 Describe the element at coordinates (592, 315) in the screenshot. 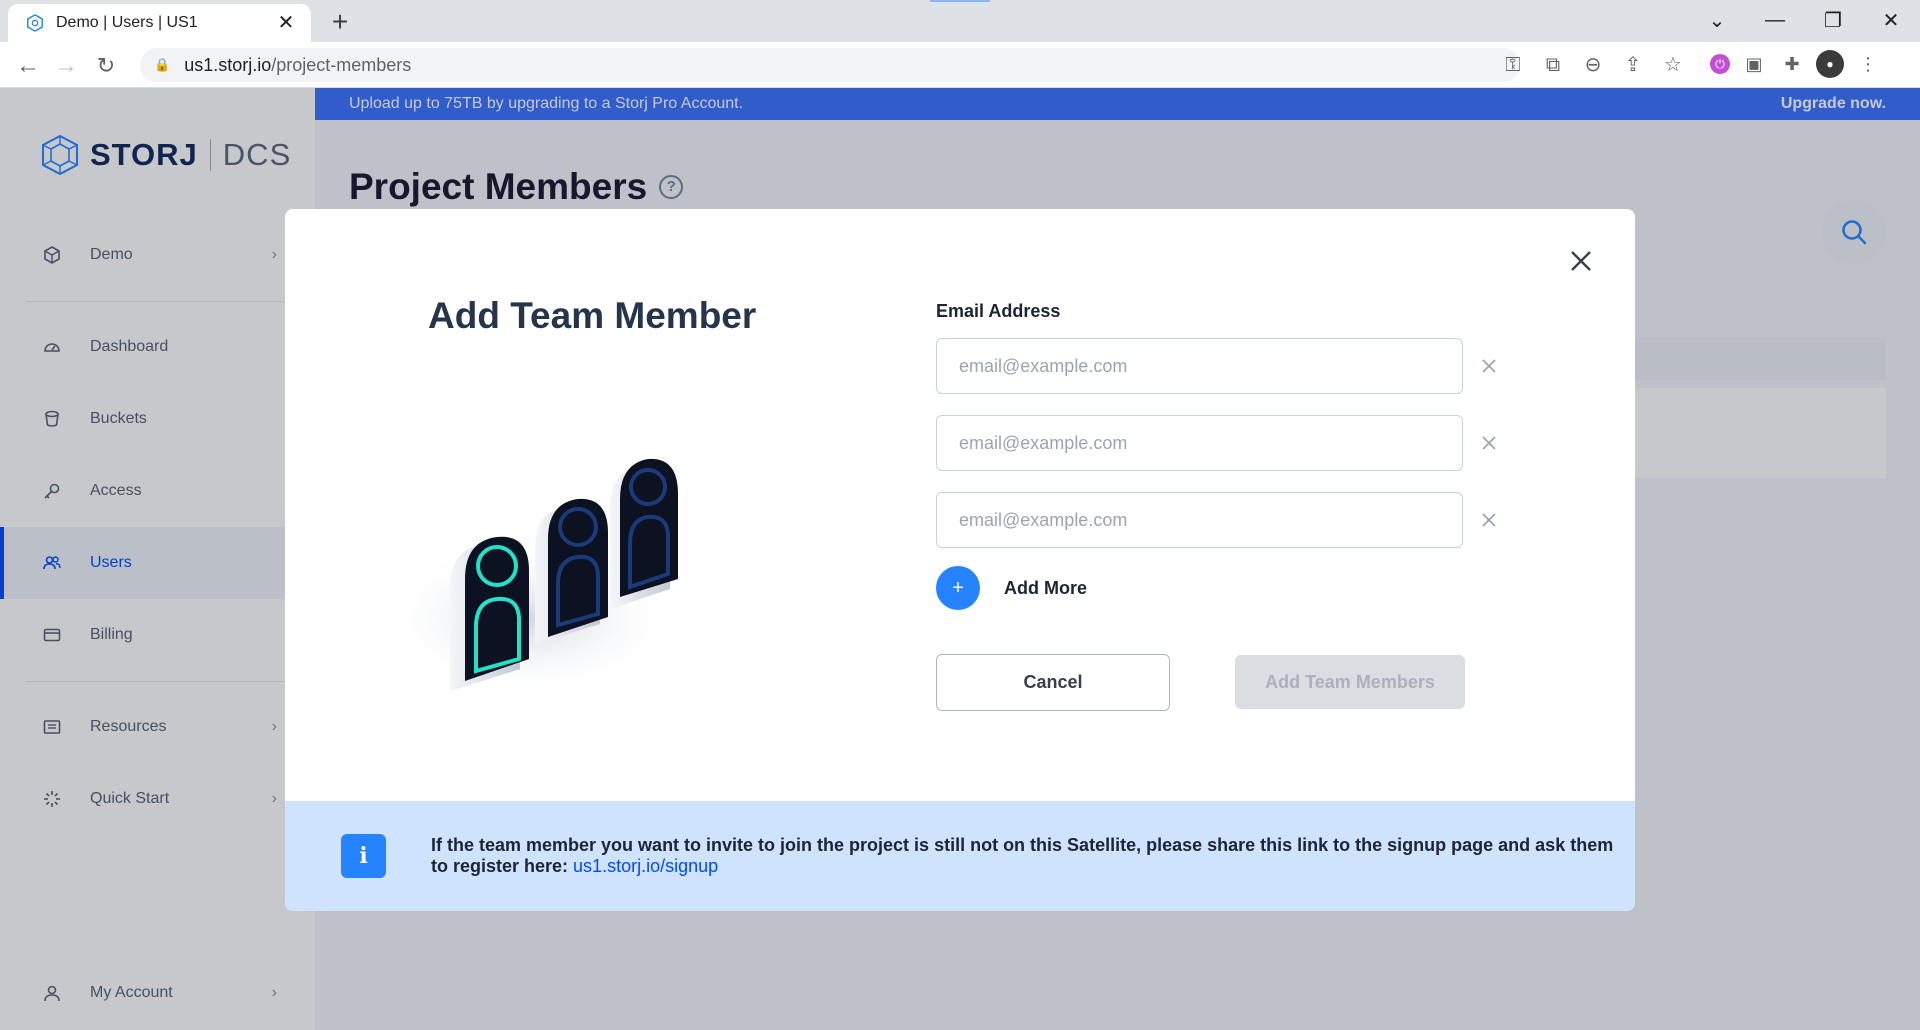

I see `modal-title: Add Team Member` at that location.